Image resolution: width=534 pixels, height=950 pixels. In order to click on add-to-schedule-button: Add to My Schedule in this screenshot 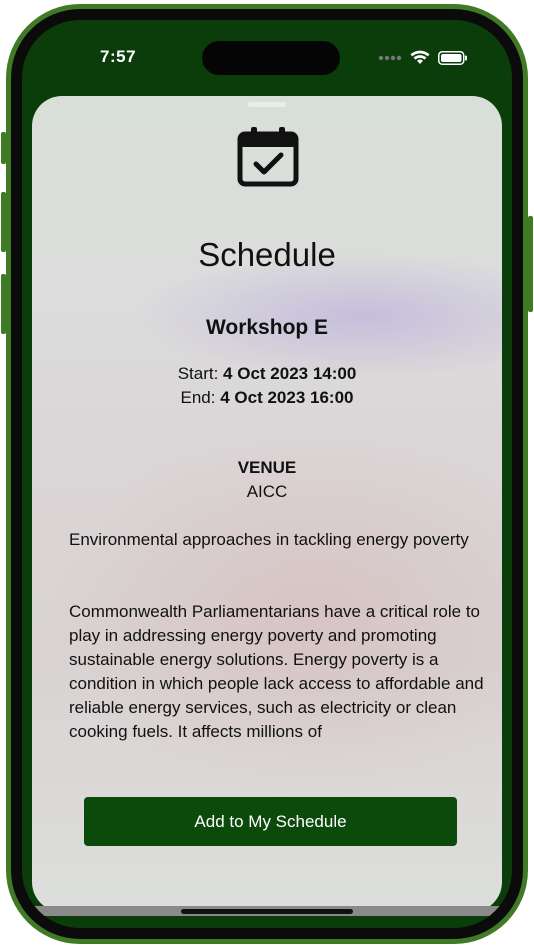, I will do `click(270, 821)`.